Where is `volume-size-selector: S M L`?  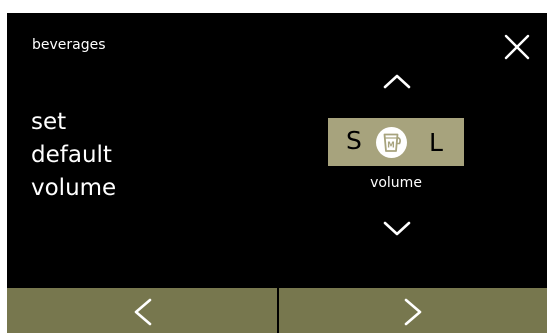
volume-size-selector: S M L is located at coordinates (396, 142).